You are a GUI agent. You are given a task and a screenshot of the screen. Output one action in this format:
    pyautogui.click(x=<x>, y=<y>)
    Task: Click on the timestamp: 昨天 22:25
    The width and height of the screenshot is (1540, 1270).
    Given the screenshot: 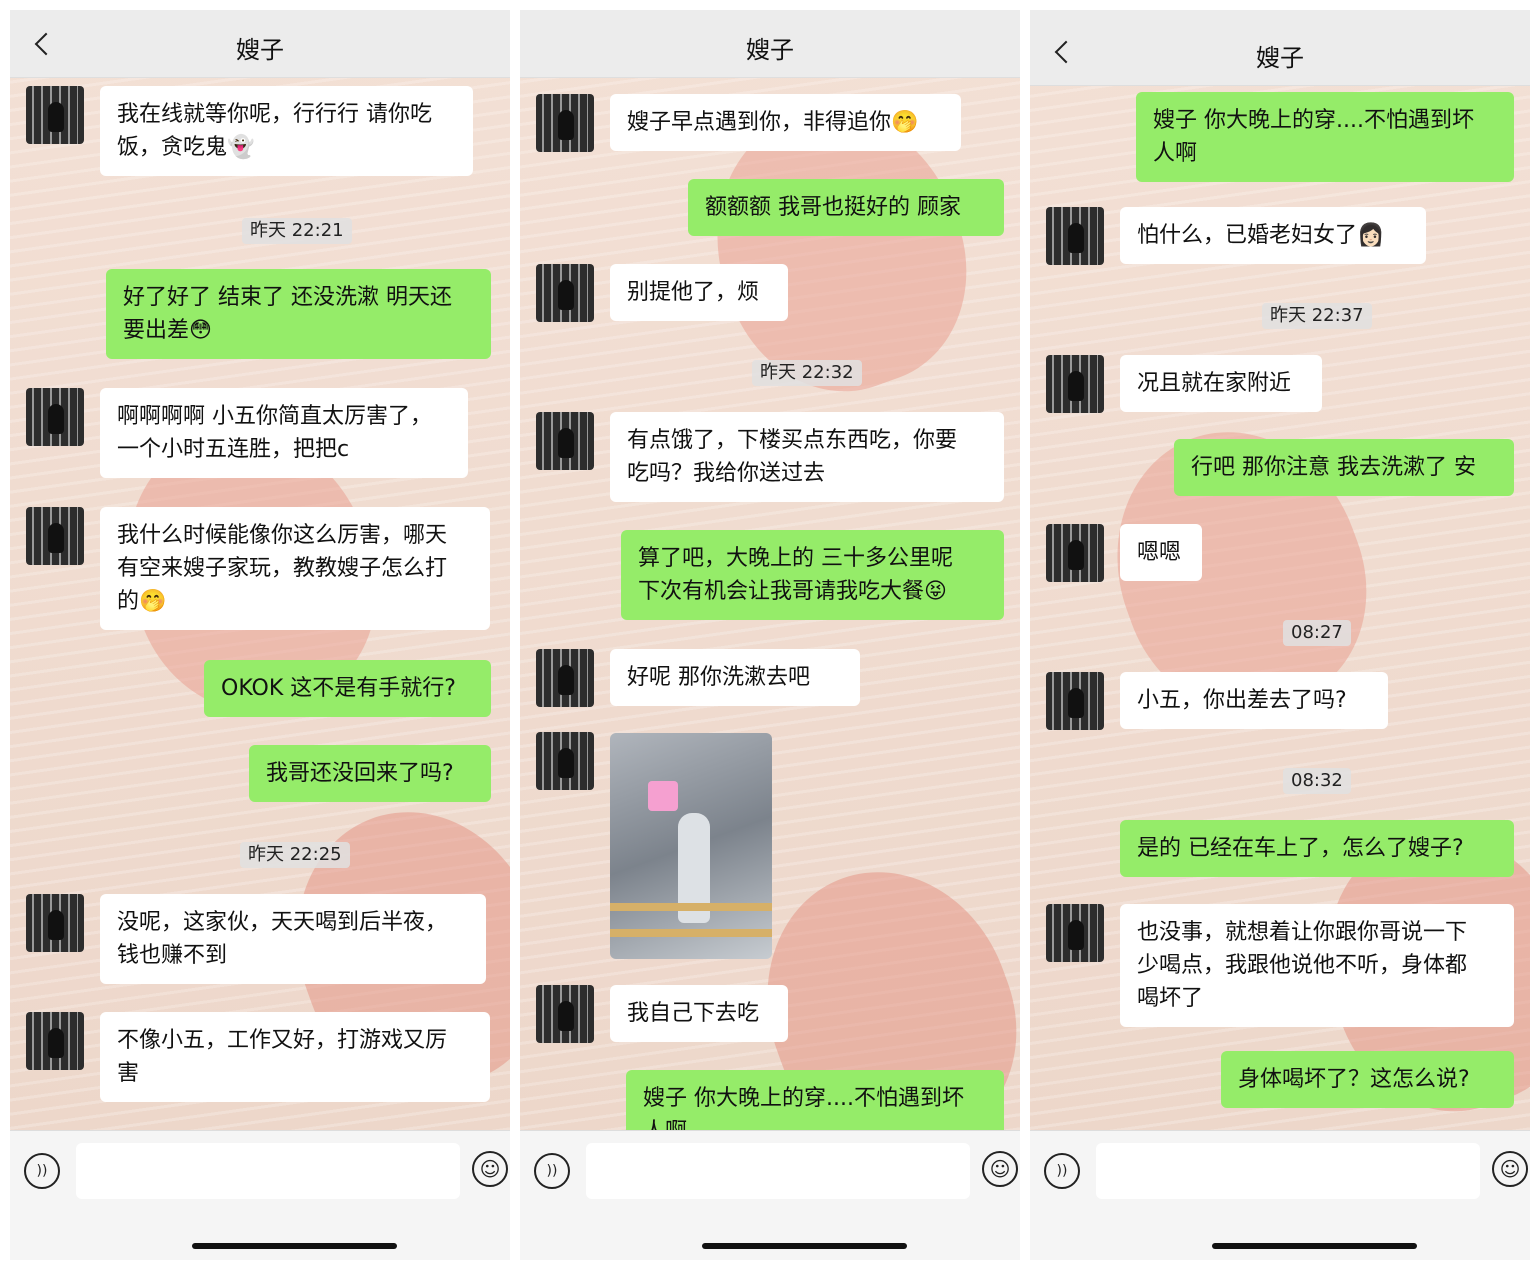 What is the action you would take?
    pyautogui.click(x=295, y=855)
    